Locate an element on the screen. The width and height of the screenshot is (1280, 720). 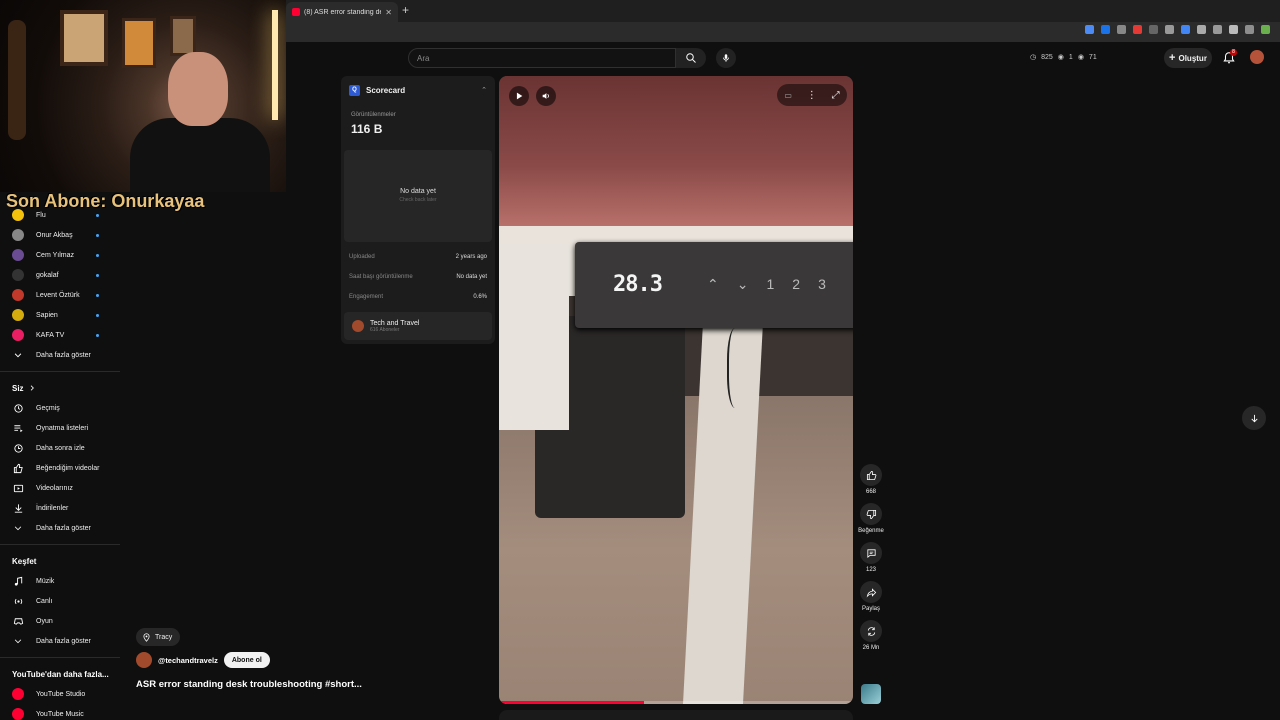
search-input: Ara is located at coordinates (542, 58).